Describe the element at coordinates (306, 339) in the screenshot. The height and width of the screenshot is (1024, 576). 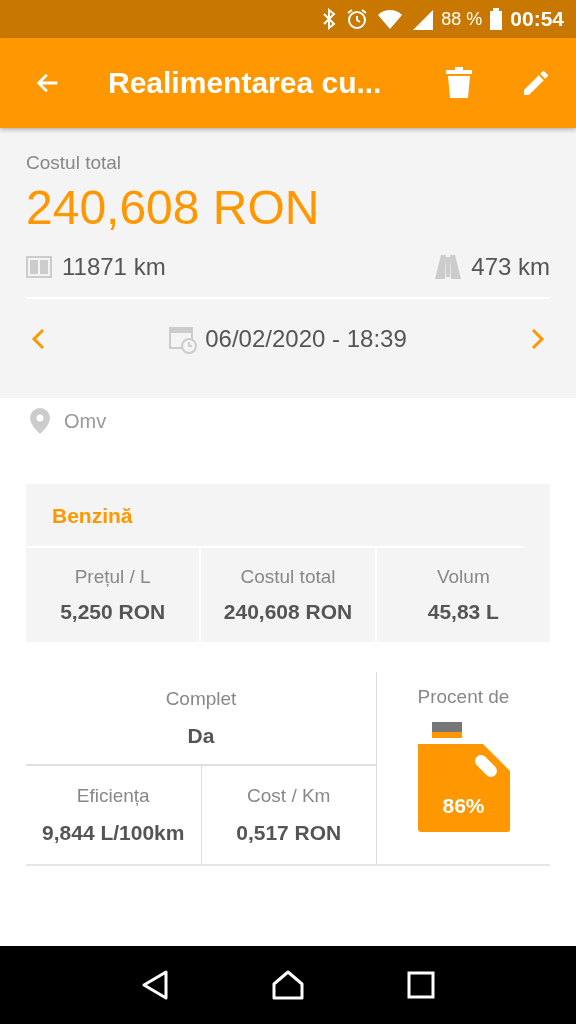
I see `date-time: 06/02/2020 - 18:39` at that location.